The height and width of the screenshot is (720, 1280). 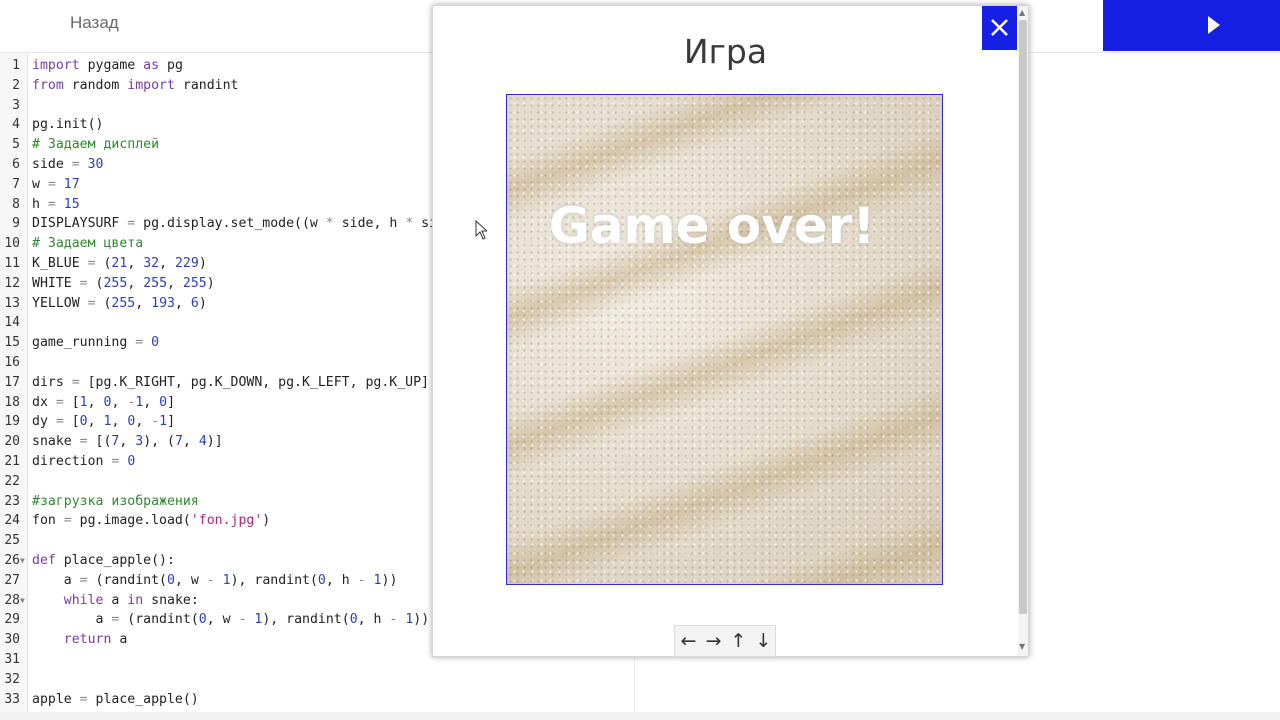 I want to click on line-number: 33, so click(x=12, y=699).